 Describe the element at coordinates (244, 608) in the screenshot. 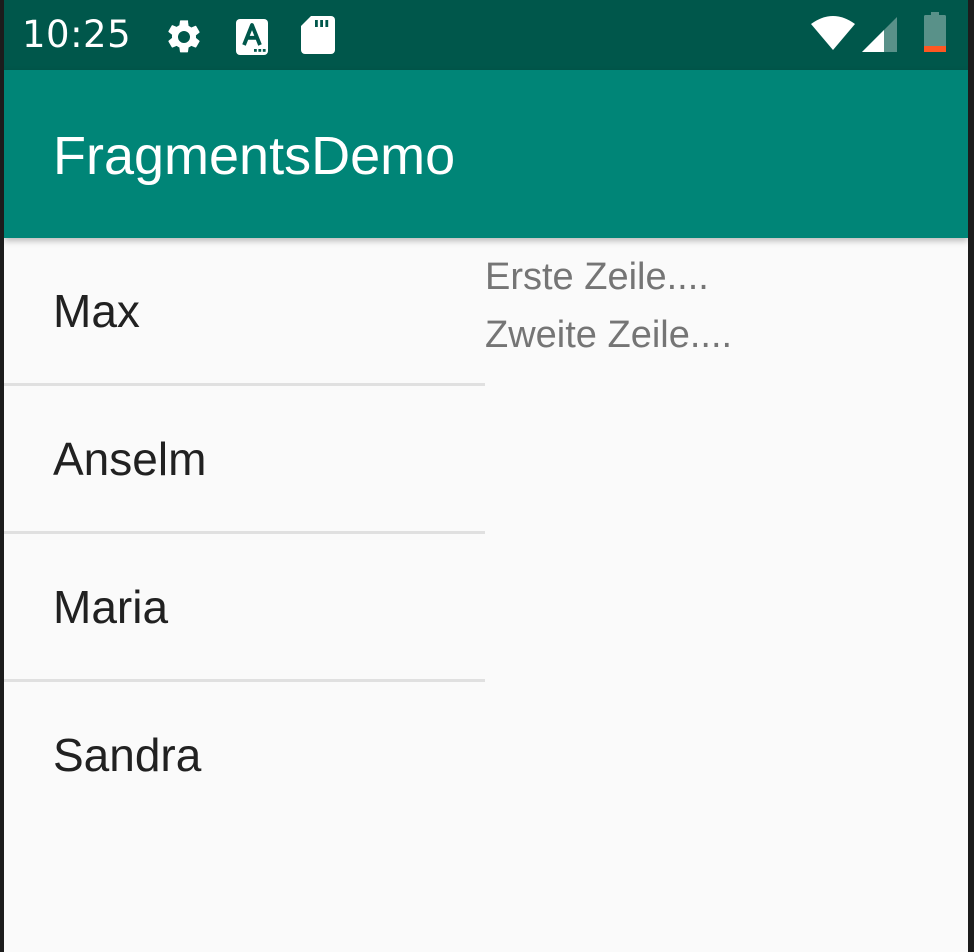

I see `list-item-maria: Maria` at that location.